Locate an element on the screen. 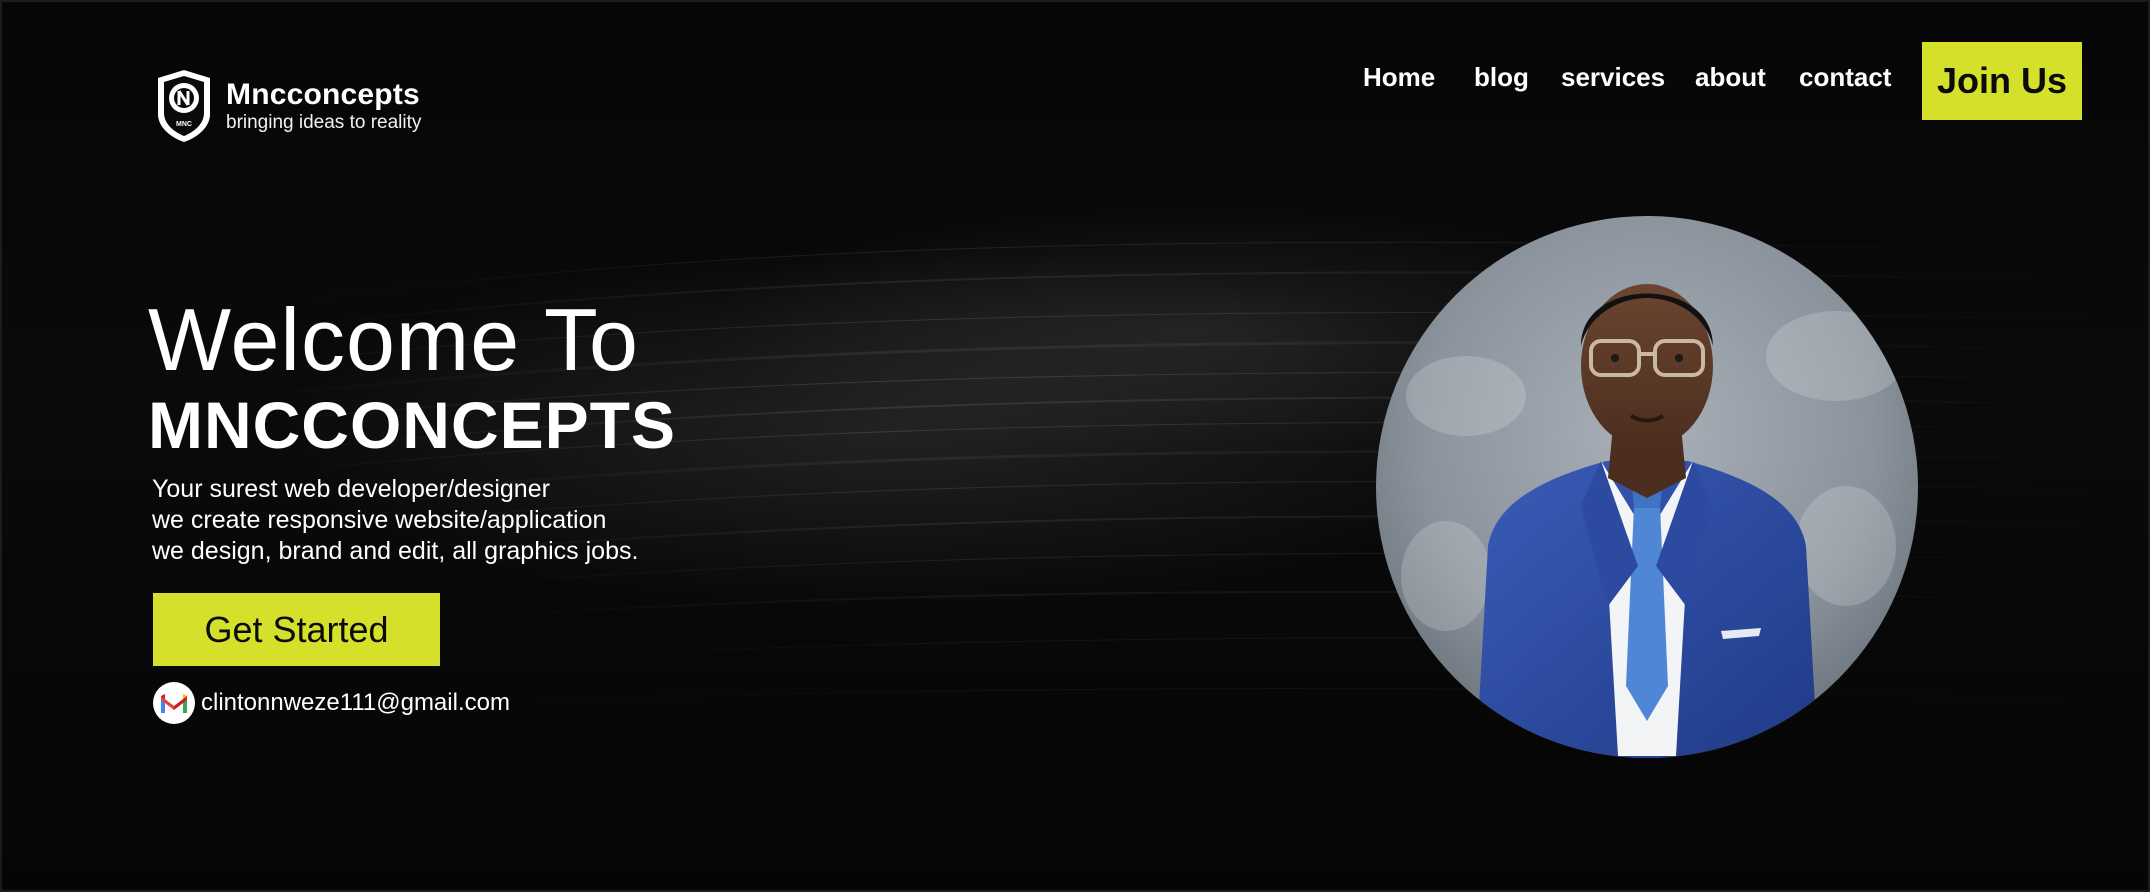 The image size is (2150, 892). hero-line-1: Your surest web developer/designer is located at coordinates (351, 489).